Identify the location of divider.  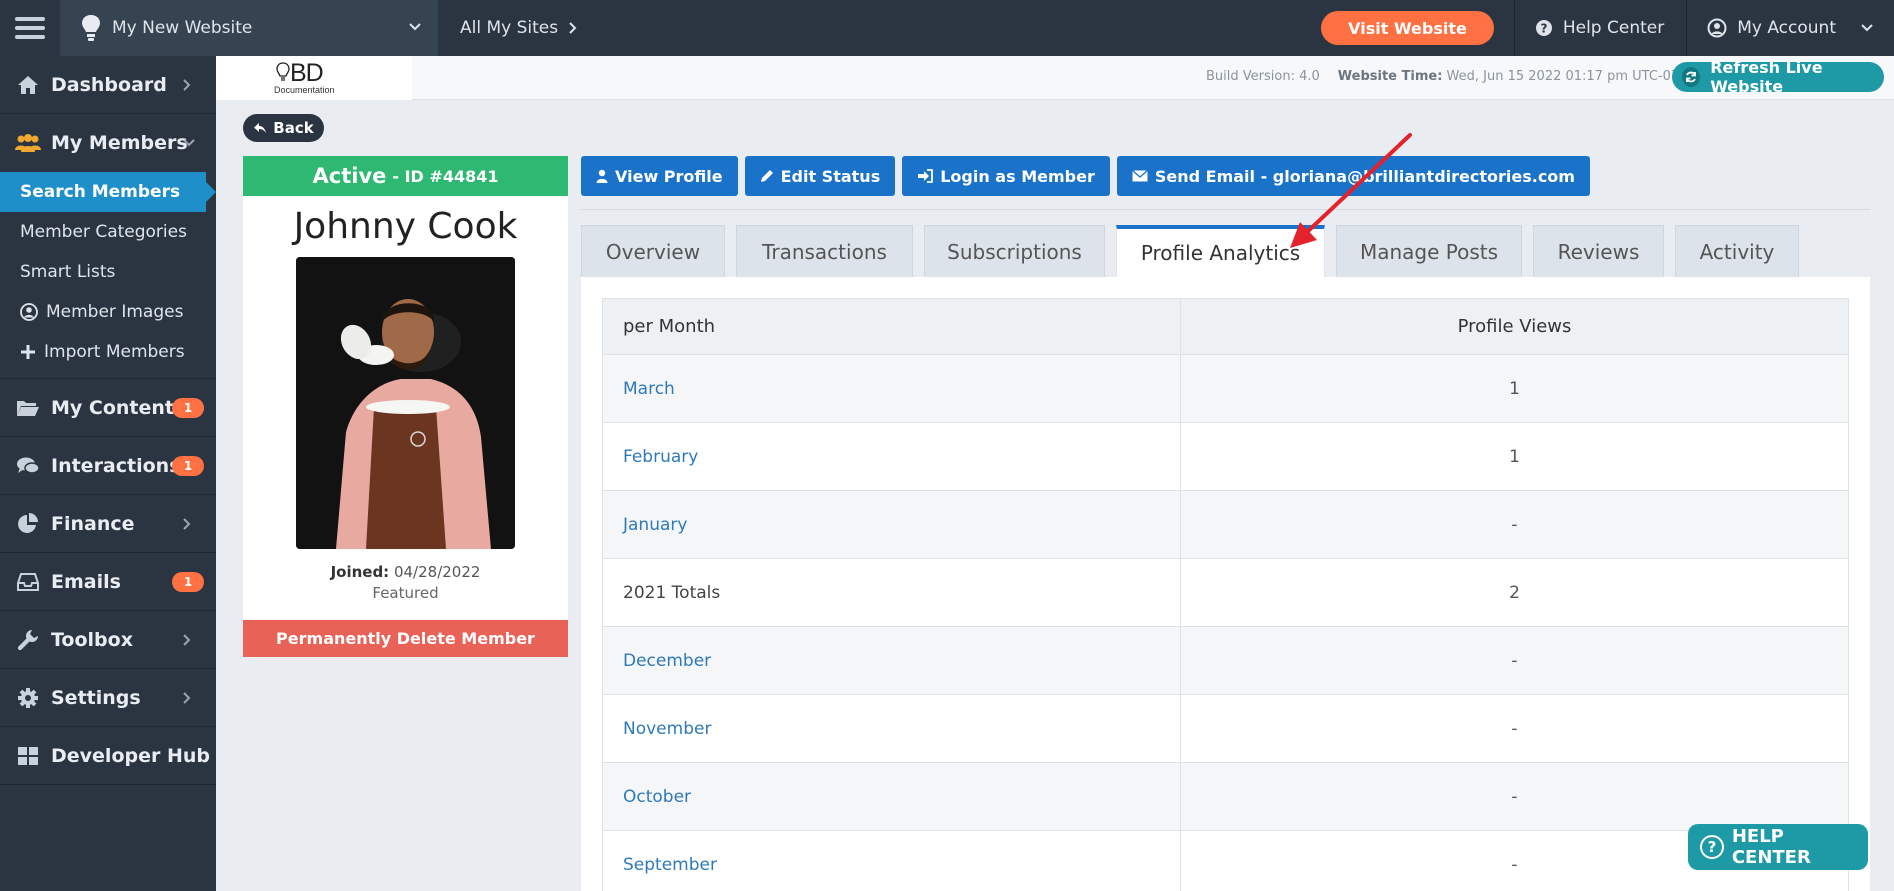
(1225, 209).